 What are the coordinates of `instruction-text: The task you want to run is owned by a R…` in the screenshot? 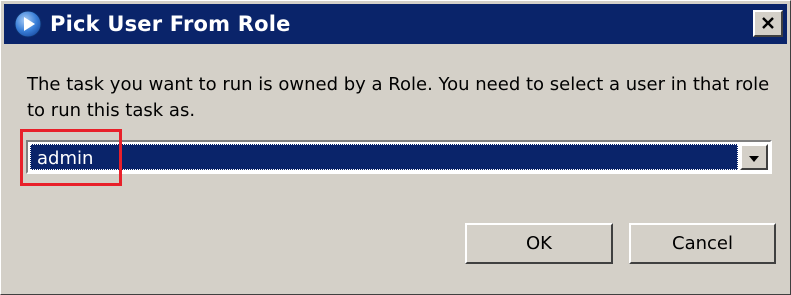 It's located at (398, 97).